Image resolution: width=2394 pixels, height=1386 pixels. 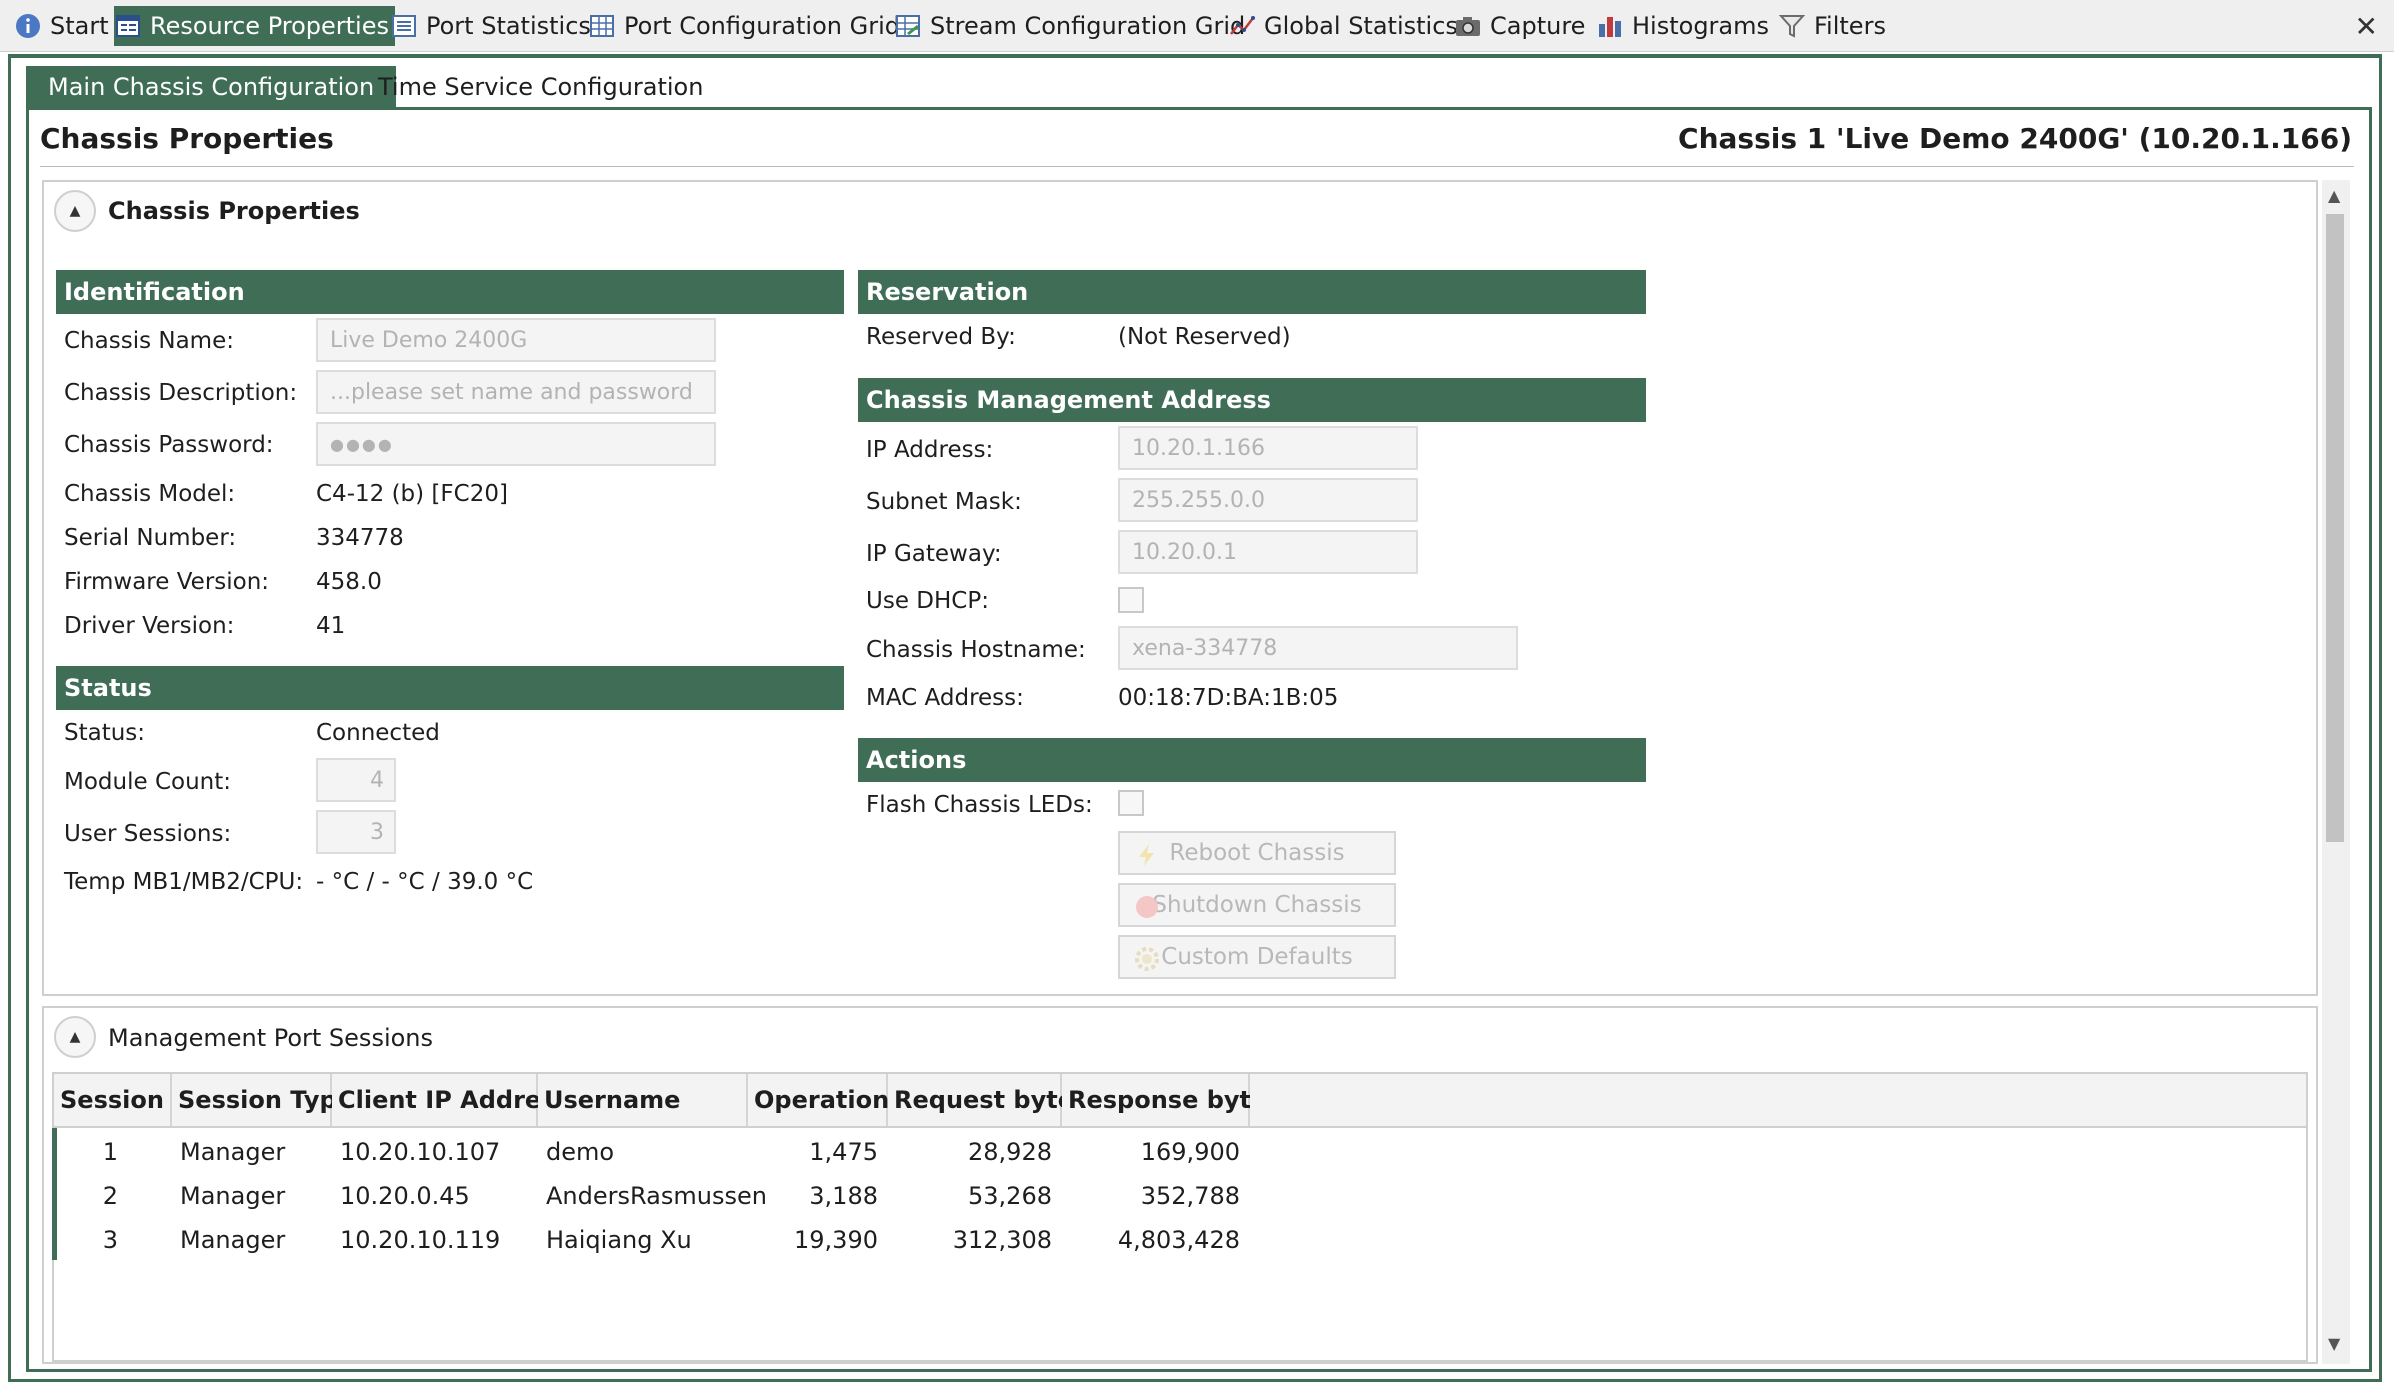 I want to click on serial-number-value: 334778, so click(x=360, y=538).